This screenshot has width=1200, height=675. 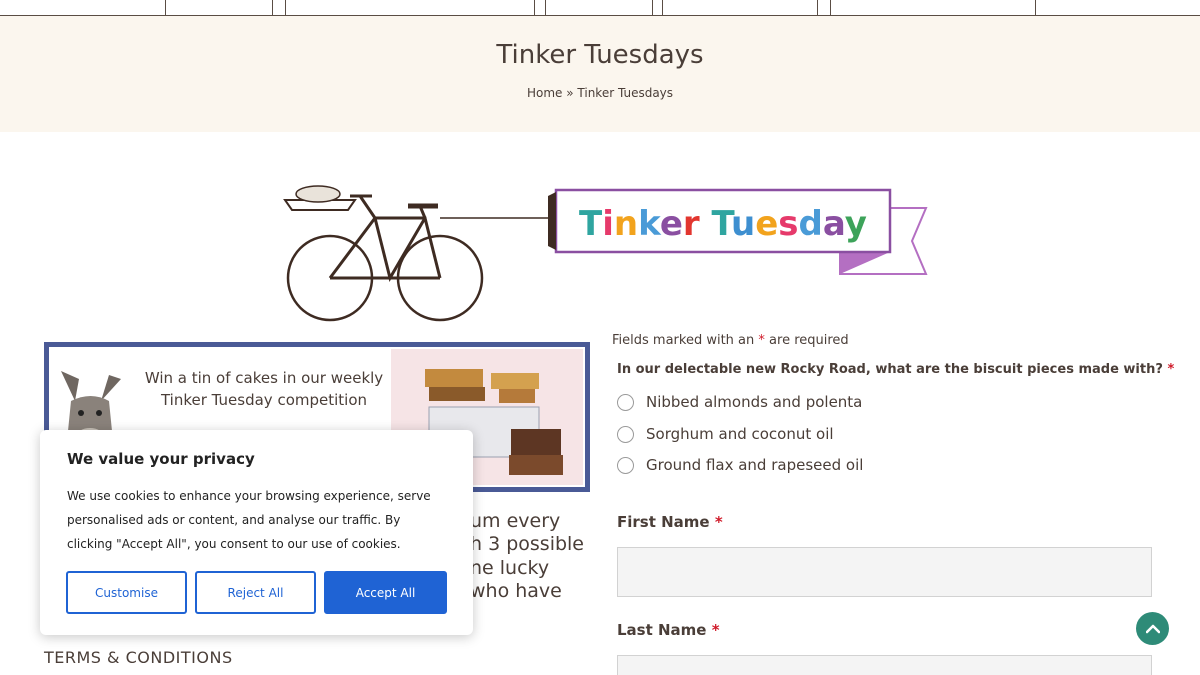 What do you see at coordinates (385, 592) in the screenshot?
I see `accept-all-button: Accept All` at bounding box center [385, 592].